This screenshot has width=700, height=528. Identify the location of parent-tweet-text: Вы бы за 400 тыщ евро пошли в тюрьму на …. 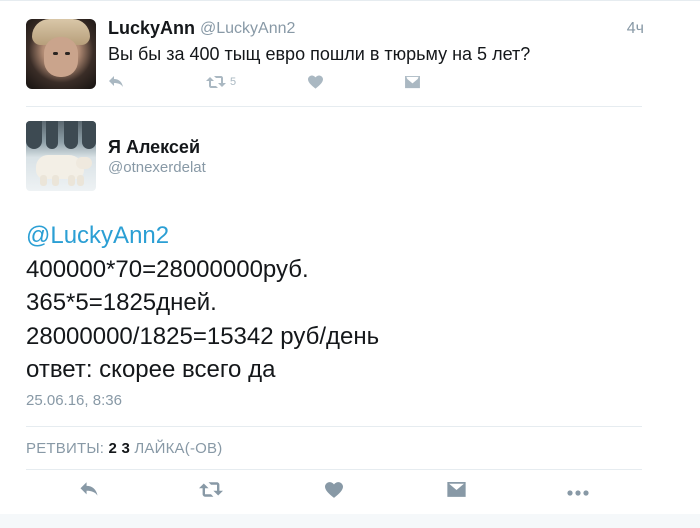
(319, 54).